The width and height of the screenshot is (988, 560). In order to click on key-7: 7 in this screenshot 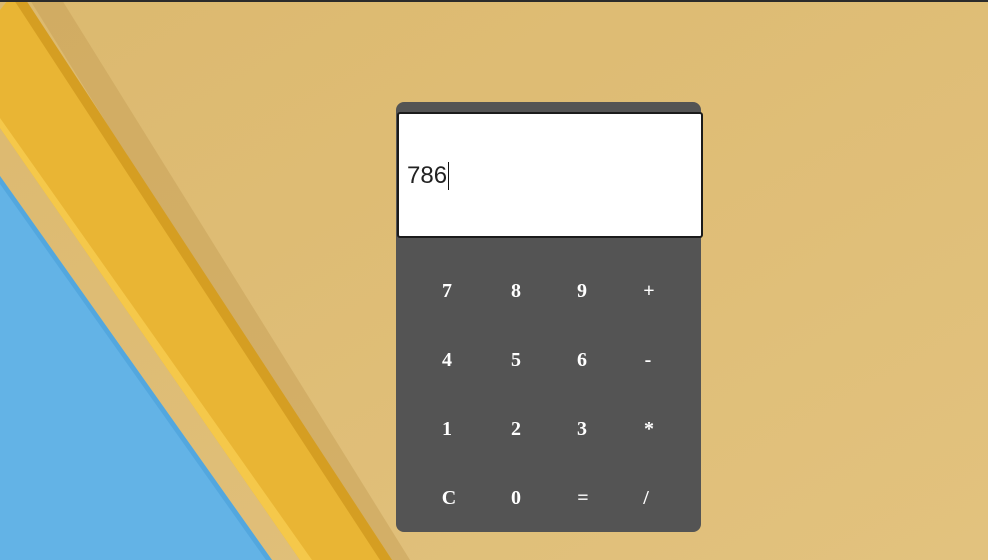, I will do `click(447, 291)`.